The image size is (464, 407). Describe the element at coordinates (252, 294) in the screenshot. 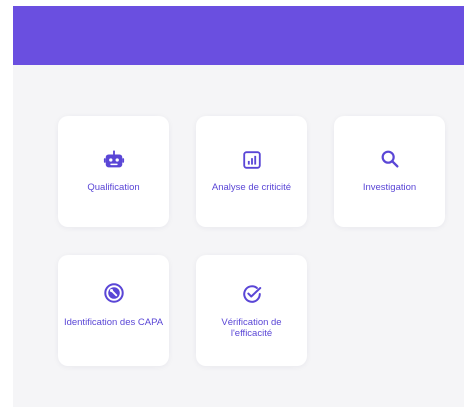

I see `check-circle-icon` at that location.